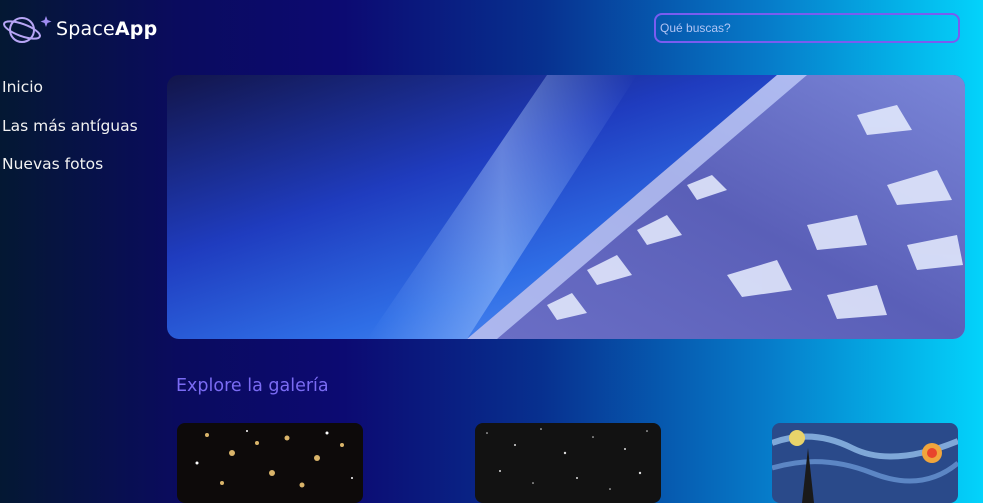 The image size is (983, 503). I want to click on starry-night-painting, so click(865, 463).